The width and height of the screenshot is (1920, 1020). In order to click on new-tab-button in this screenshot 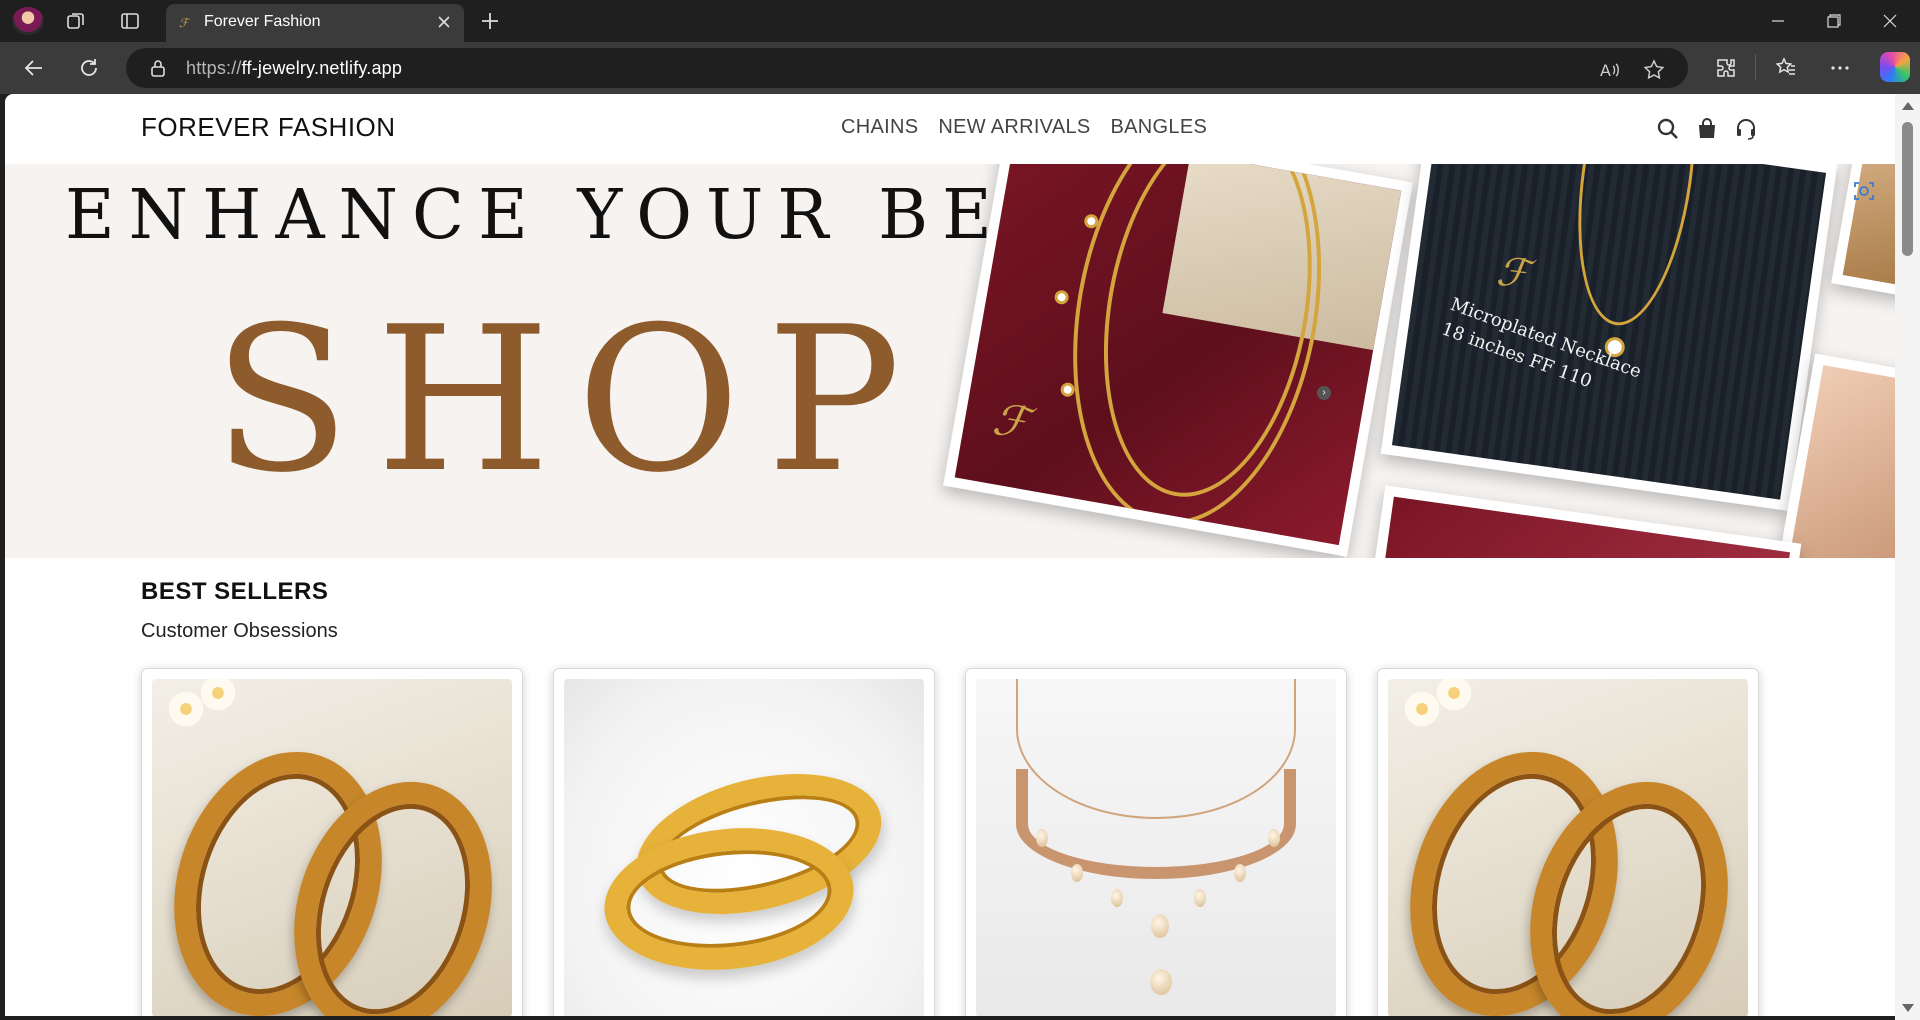, I will do `click(490, 21)`.